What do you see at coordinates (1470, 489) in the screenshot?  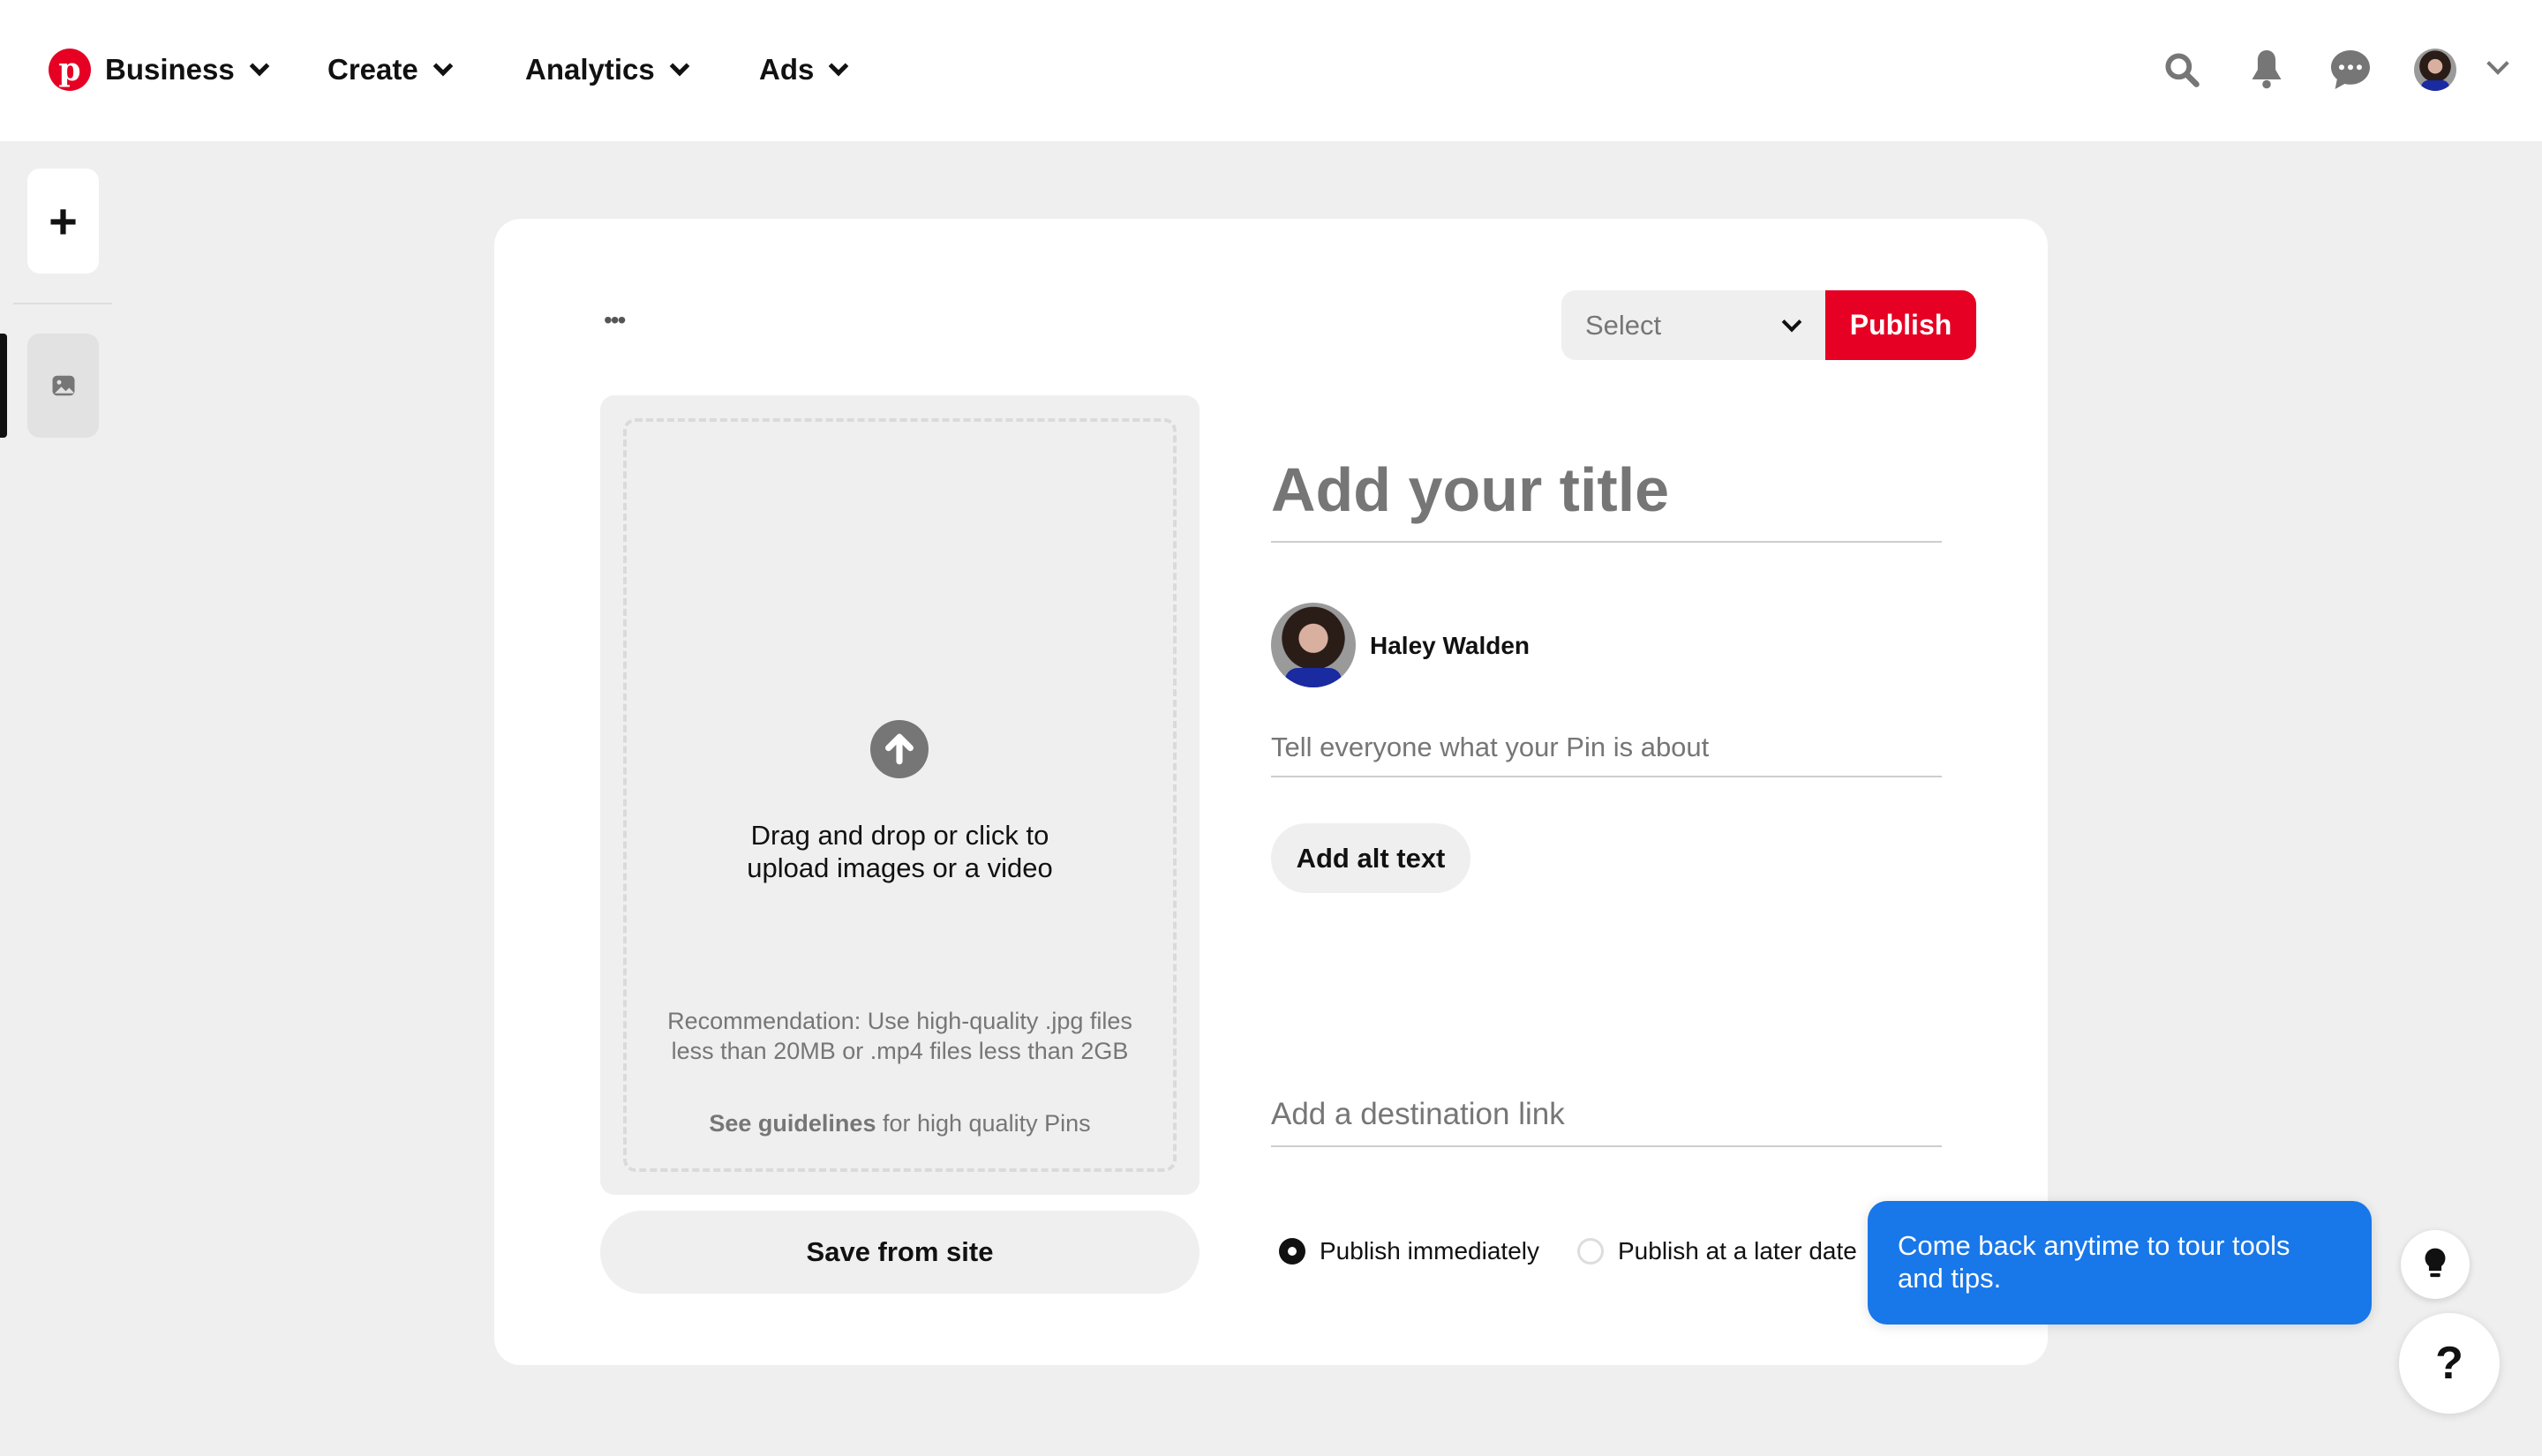 I see `title-input: Add your title` at bounding box center [1470, 489].